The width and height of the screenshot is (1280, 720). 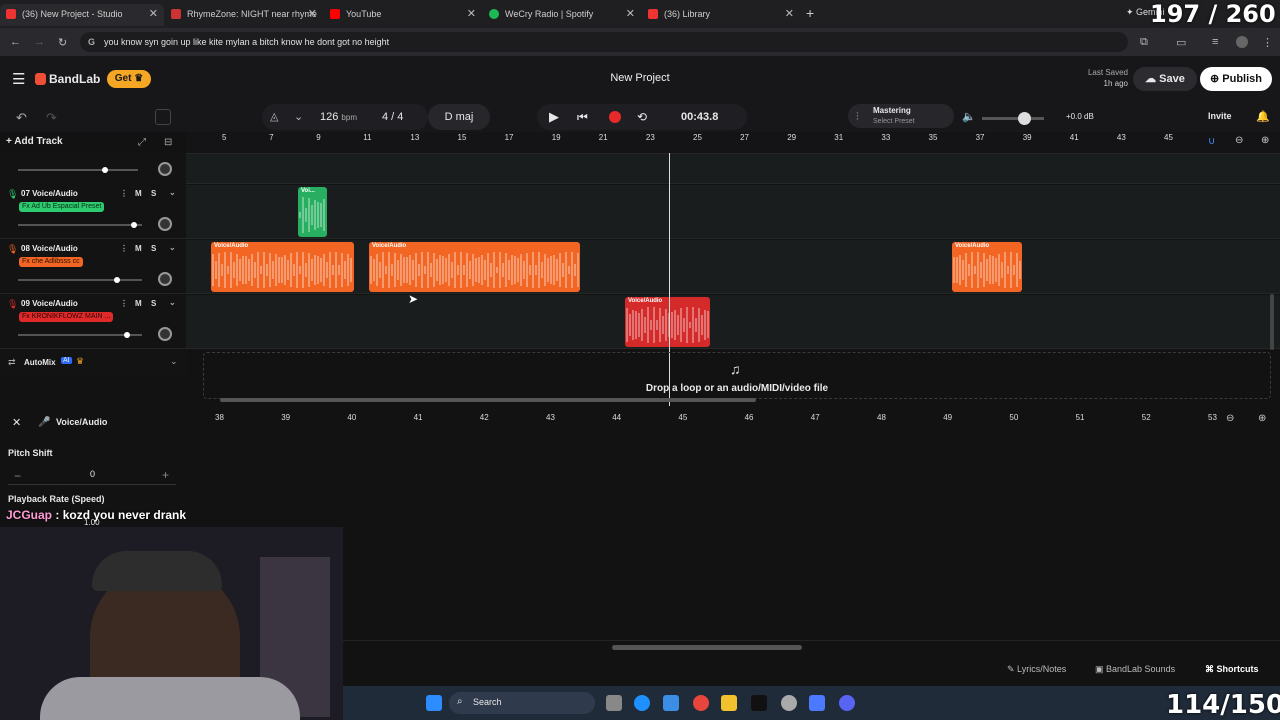 What do you see at coordinates (459, 117) in the screenshot?
I see `key-selector: D maj` at bounding box center [459, 117].